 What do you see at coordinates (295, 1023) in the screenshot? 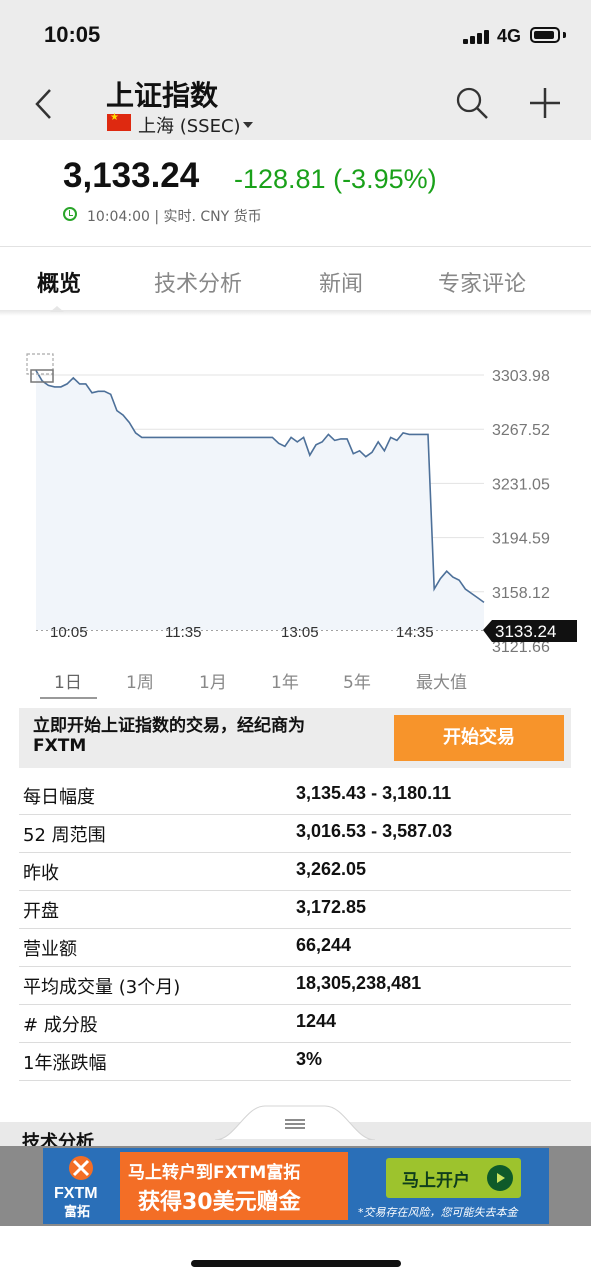
I see `stat-row-components: # 成分股 1244` at bounding box center [295, 1023].